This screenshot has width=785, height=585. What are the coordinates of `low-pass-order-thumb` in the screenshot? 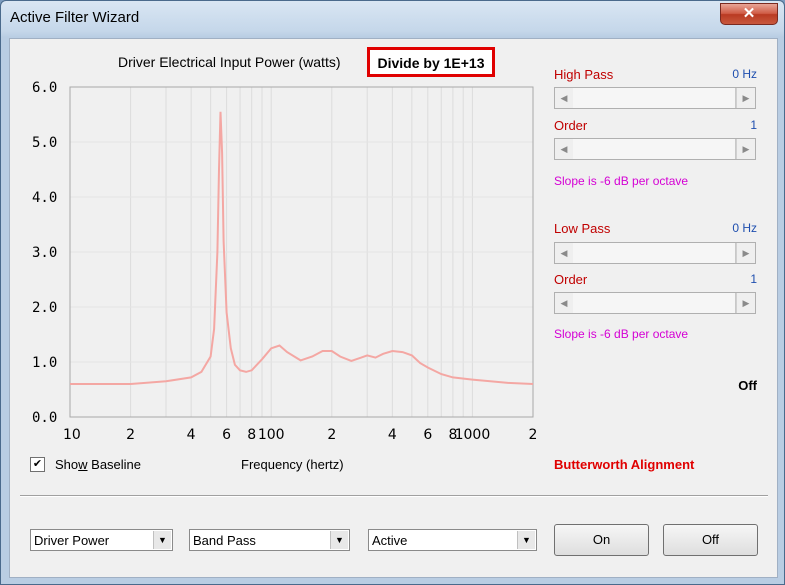 It's located at (654, 303).